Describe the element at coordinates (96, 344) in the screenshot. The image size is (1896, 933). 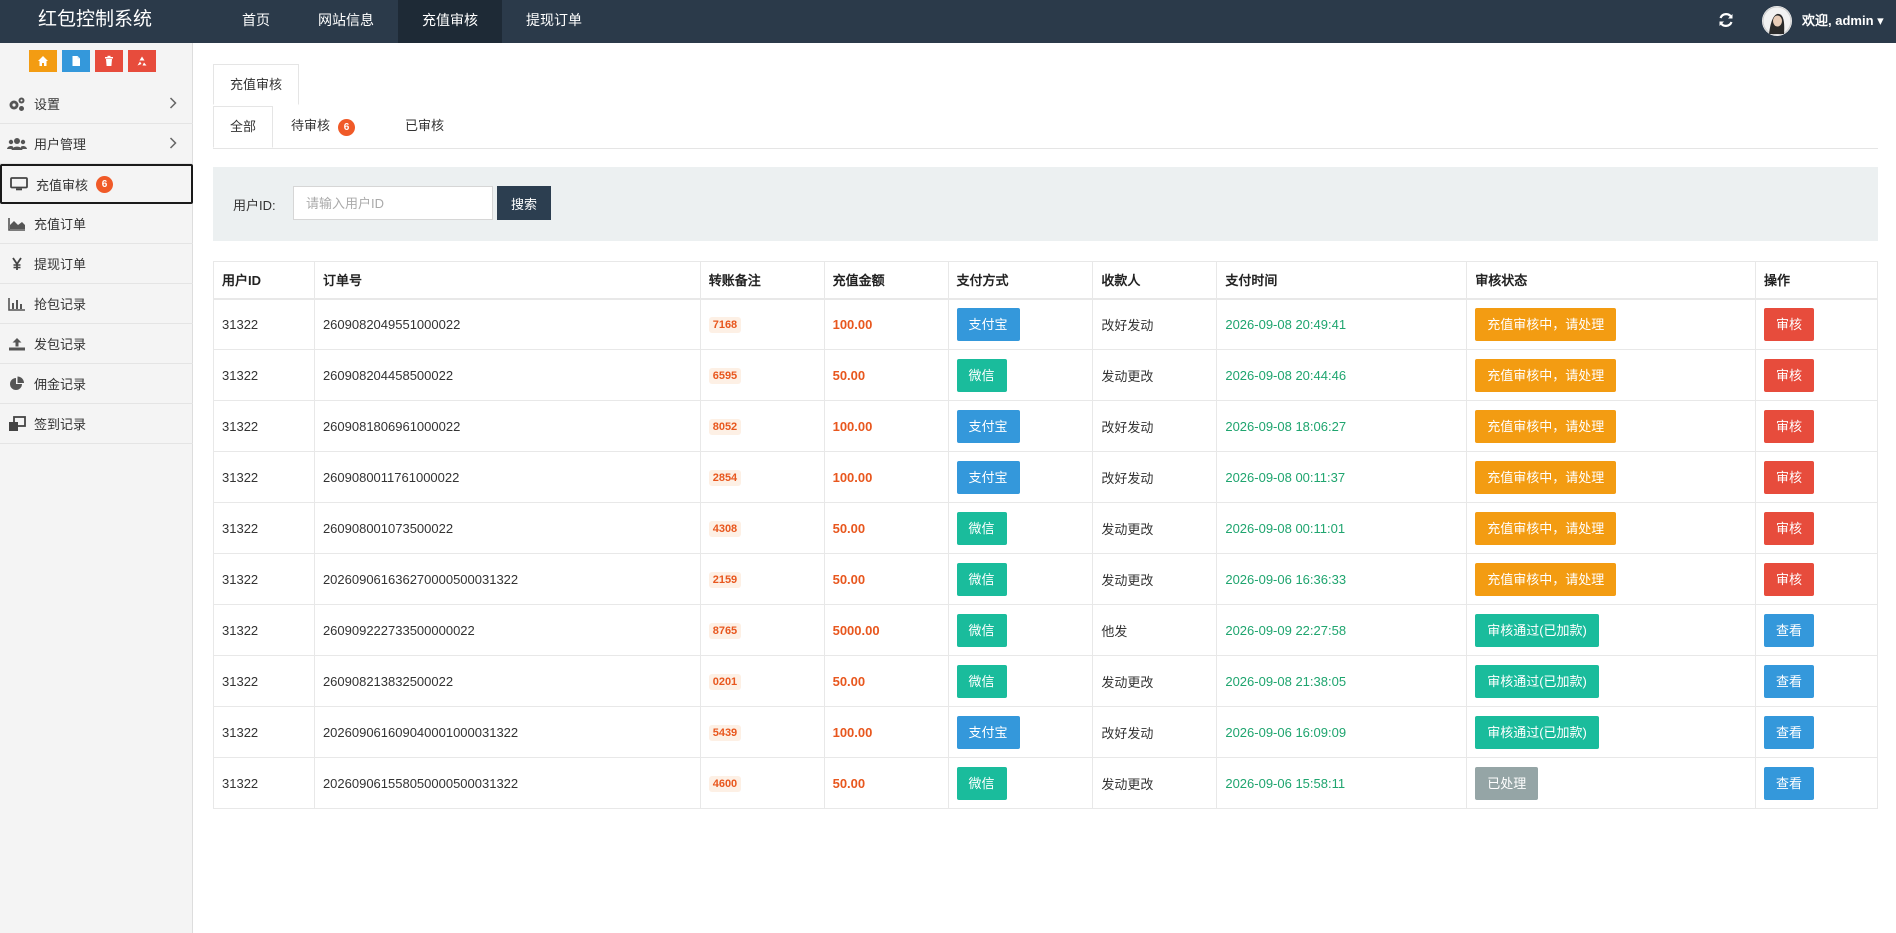
I see `sidebar-item-send-records: 发包记录` at that location.